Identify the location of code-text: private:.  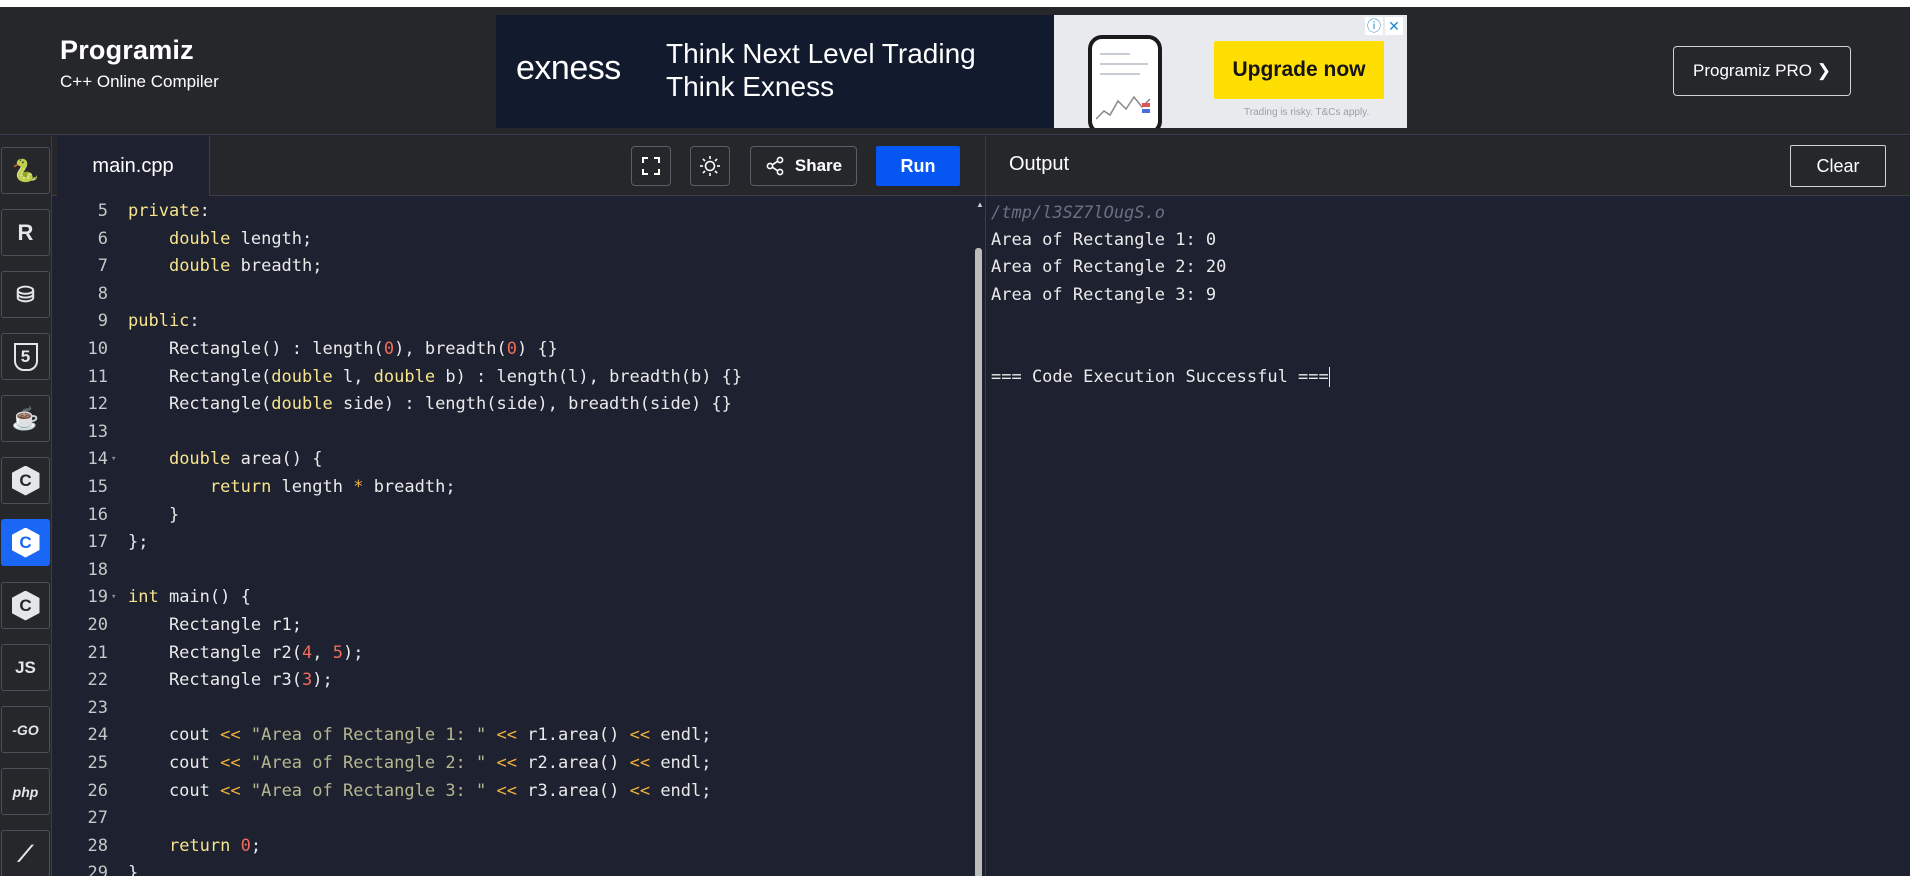
(169, 211).